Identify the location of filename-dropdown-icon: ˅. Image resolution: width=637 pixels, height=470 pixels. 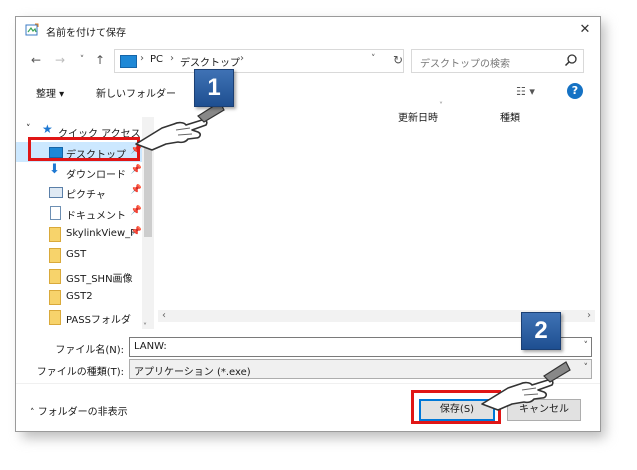
(586, 346).